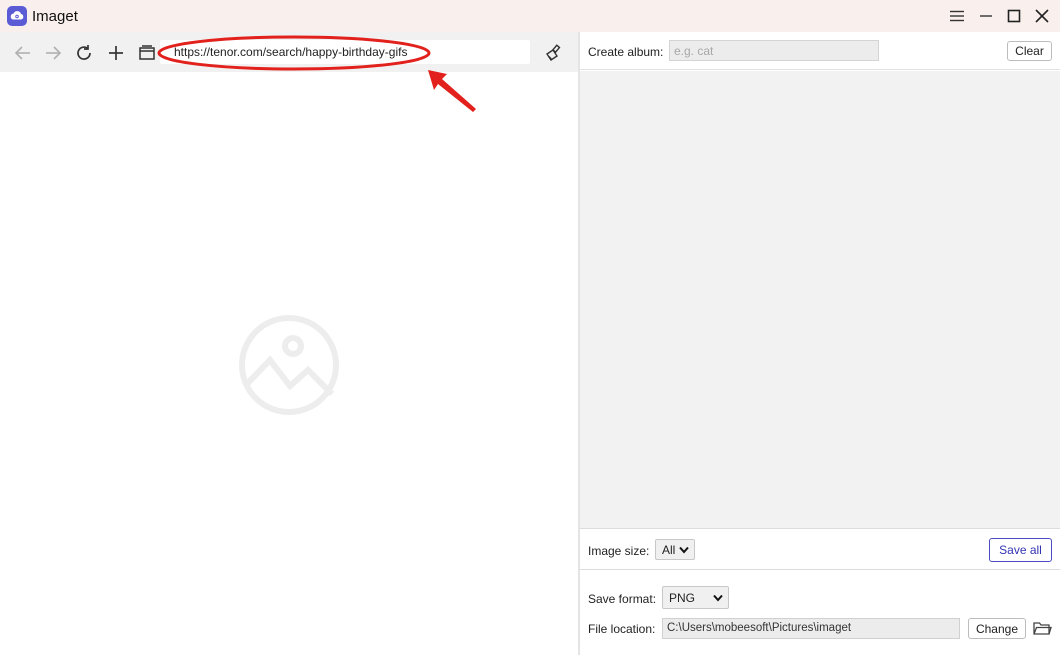 This screenshot has width=1060, height=655. Describe the element at coordinates (23, 53) in the screenshot. I see `back-arrow-icon` at that location.